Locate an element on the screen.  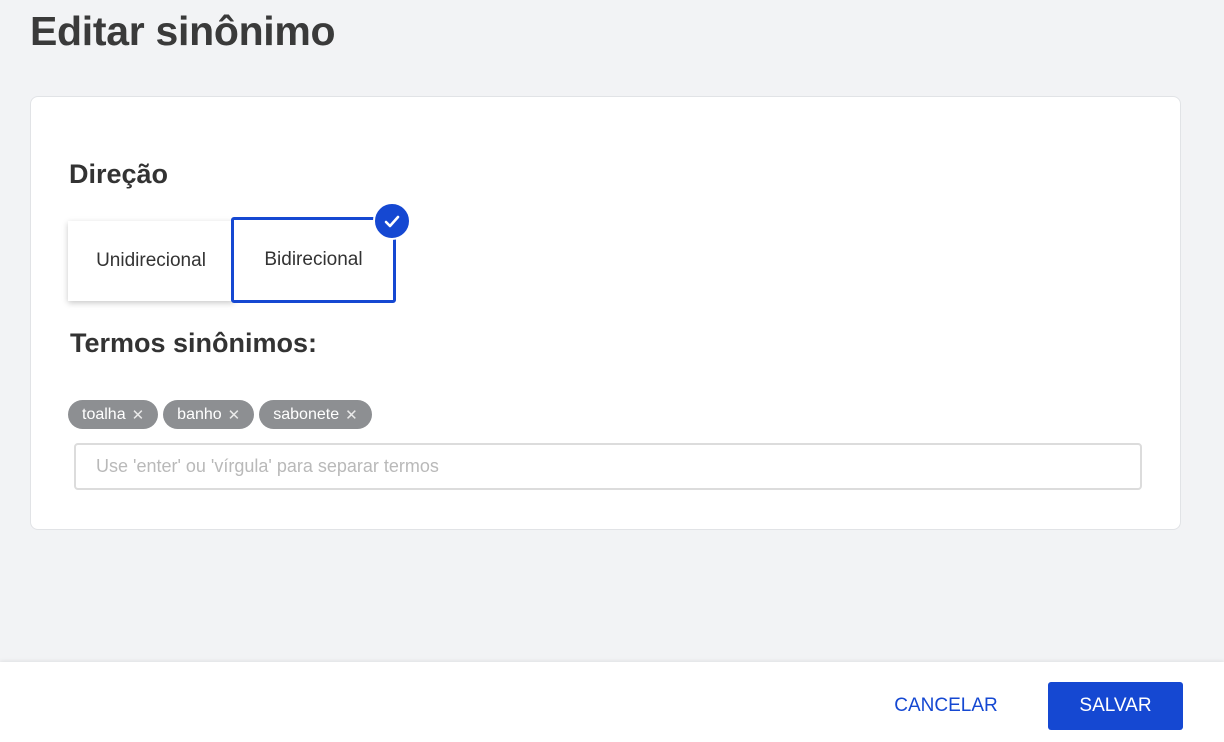
term-tag-list: toalha ✕ banho ✕ sabonete ✕ is located at coordinates (220, 414).